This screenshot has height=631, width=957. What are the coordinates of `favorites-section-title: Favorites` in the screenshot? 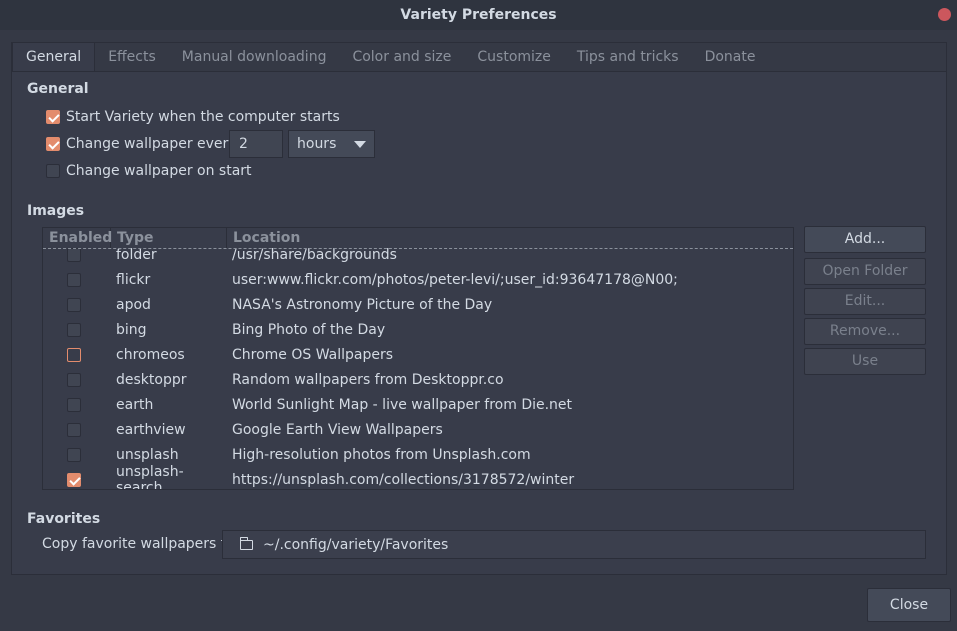 It's located at (64, 519).